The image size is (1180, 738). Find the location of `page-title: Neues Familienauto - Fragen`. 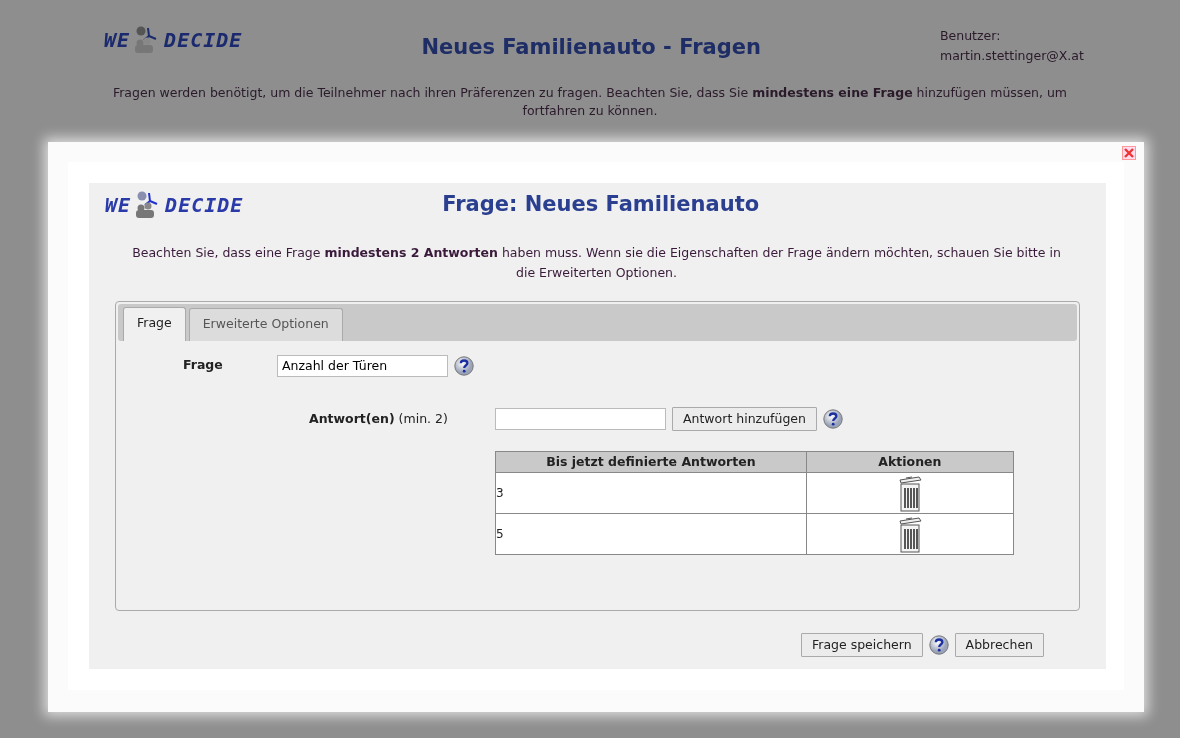

page-title: Neues Familienauto - Fragen is located at coordinates (591, 47).